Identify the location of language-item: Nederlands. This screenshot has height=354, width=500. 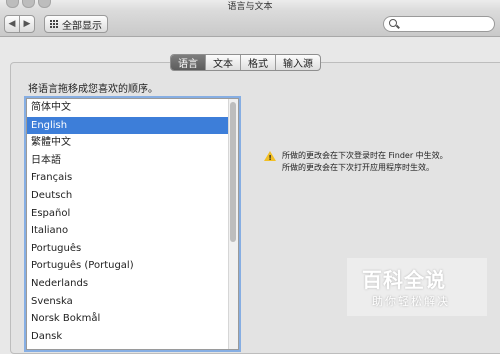
(132, 284).